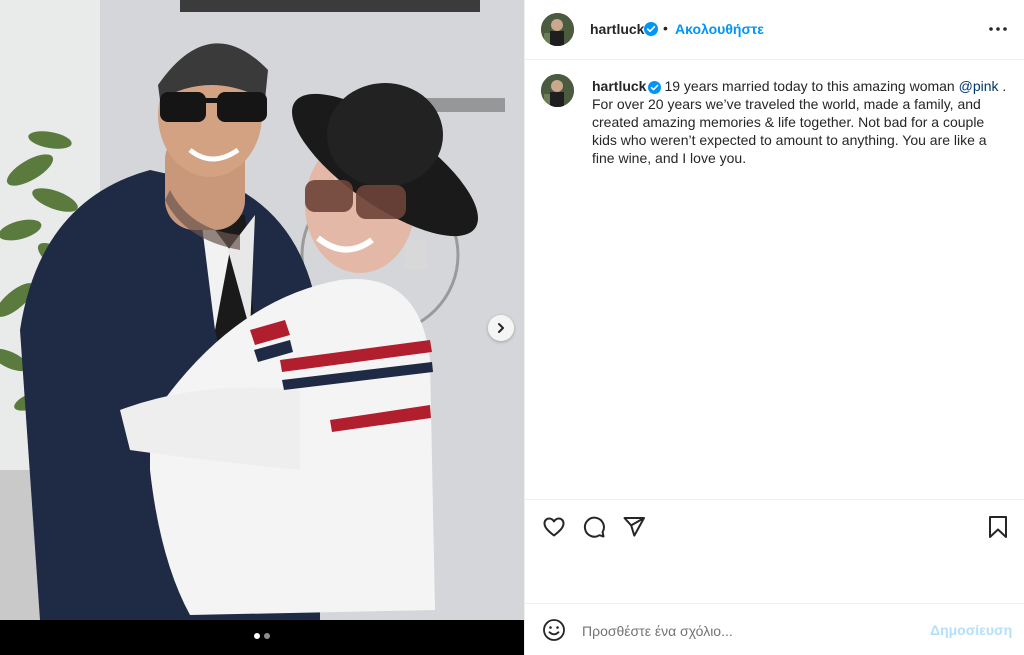 This screenshot has width=1024, height=655. I want to click on more-options-button, so click(998, 29).